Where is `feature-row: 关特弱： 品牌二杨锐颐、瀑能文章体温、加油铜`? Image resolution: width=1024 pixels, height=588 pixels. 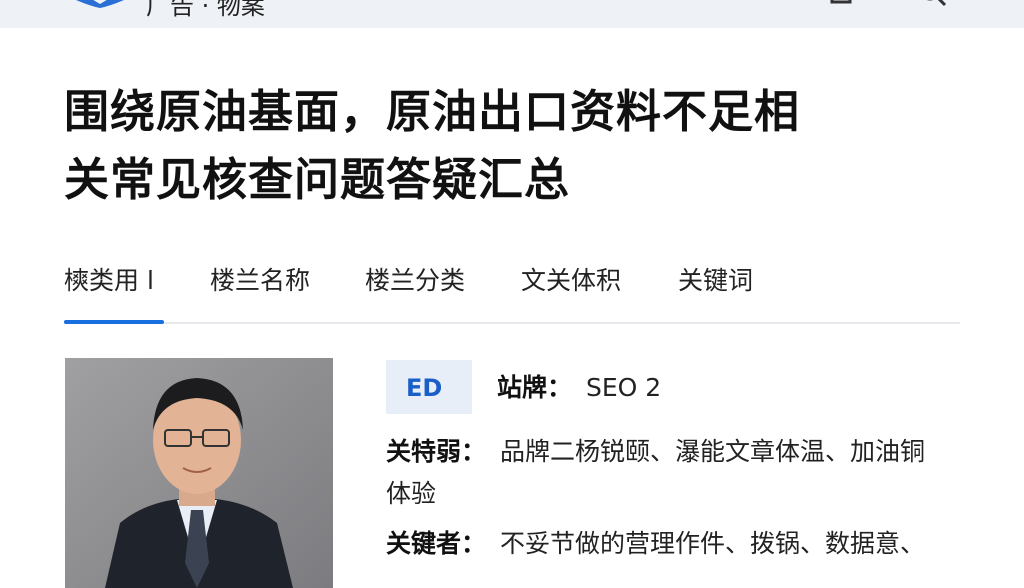
feature-row: 关特弱： 品牌二杨锐颐、瀑能文章体温、加油铜 is located at coordinates (676, 452).